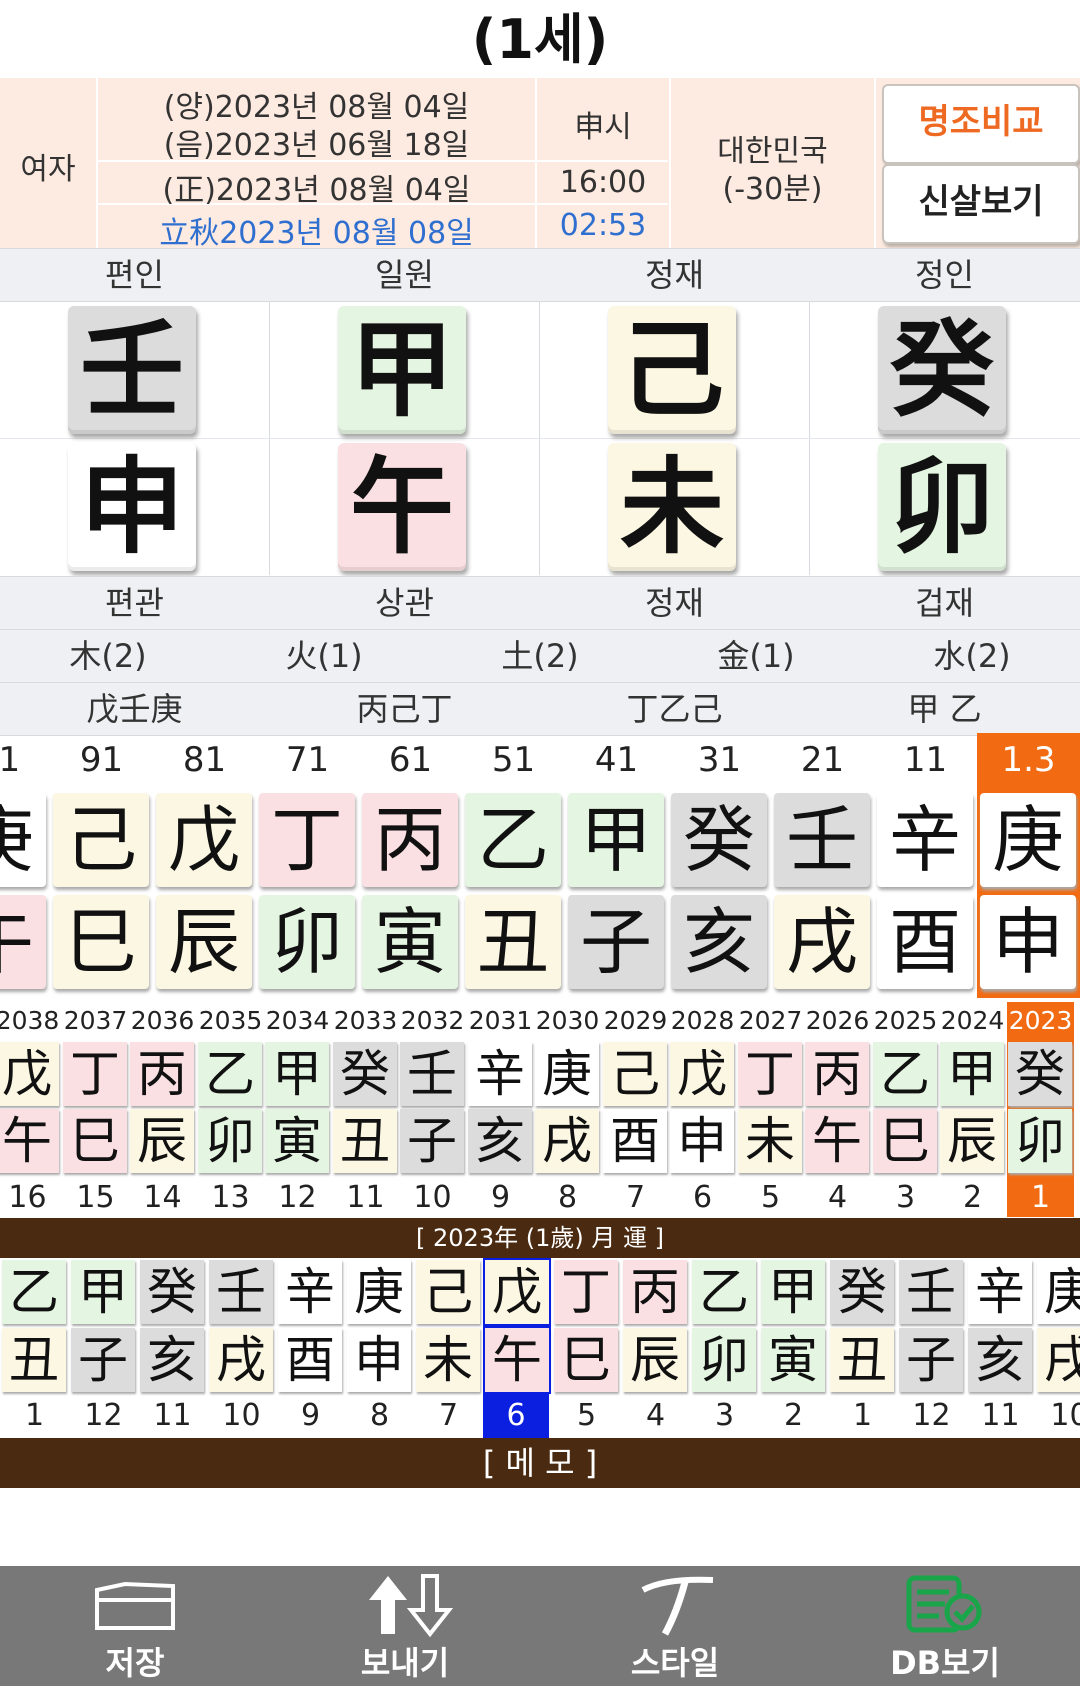  Describe the element at coordinates (432, 1141) in the screenshot. I see `year-branch-tile: 子` at that location.